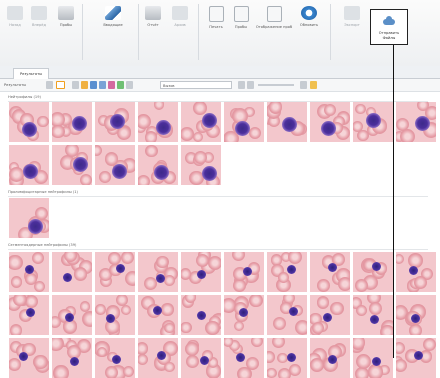  What do you see at coordinates (84, 85) in the screenshot?
I see `folder-icon` at bounding box center [84, 85].